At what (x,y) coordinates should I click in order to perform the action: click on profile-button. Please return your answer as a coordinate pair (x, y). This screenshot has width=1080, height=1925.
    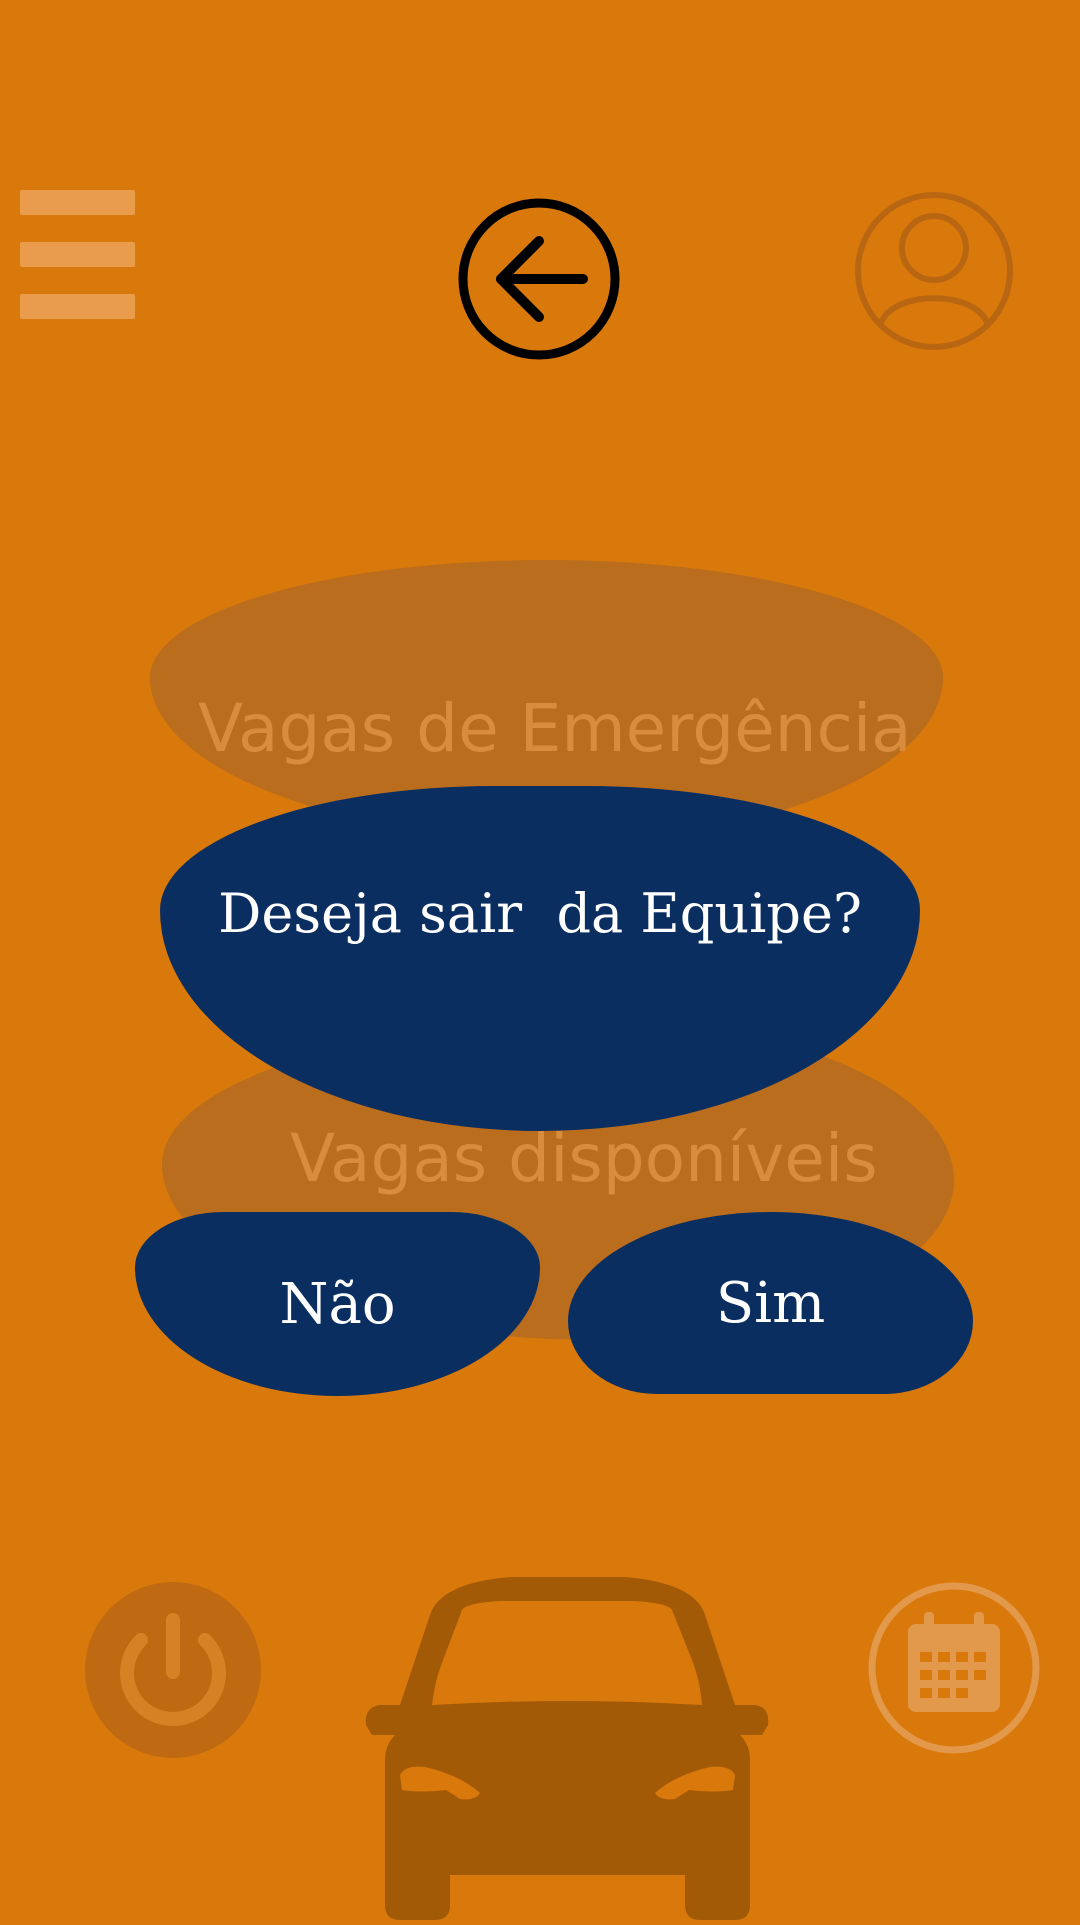
    Looking at the image, I should click on (934, 271).